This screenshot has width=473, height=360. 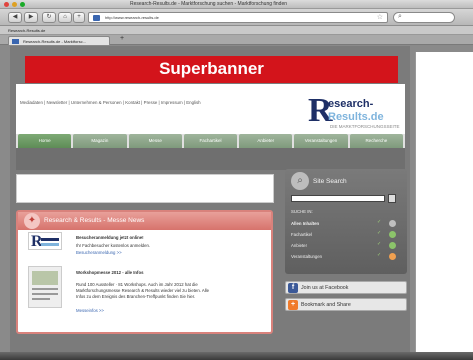 What do you see at coordinates (392, 256) in the screenshot?
I see `search-option-veranstaltungen-circle` at bounding box center [392, 256].